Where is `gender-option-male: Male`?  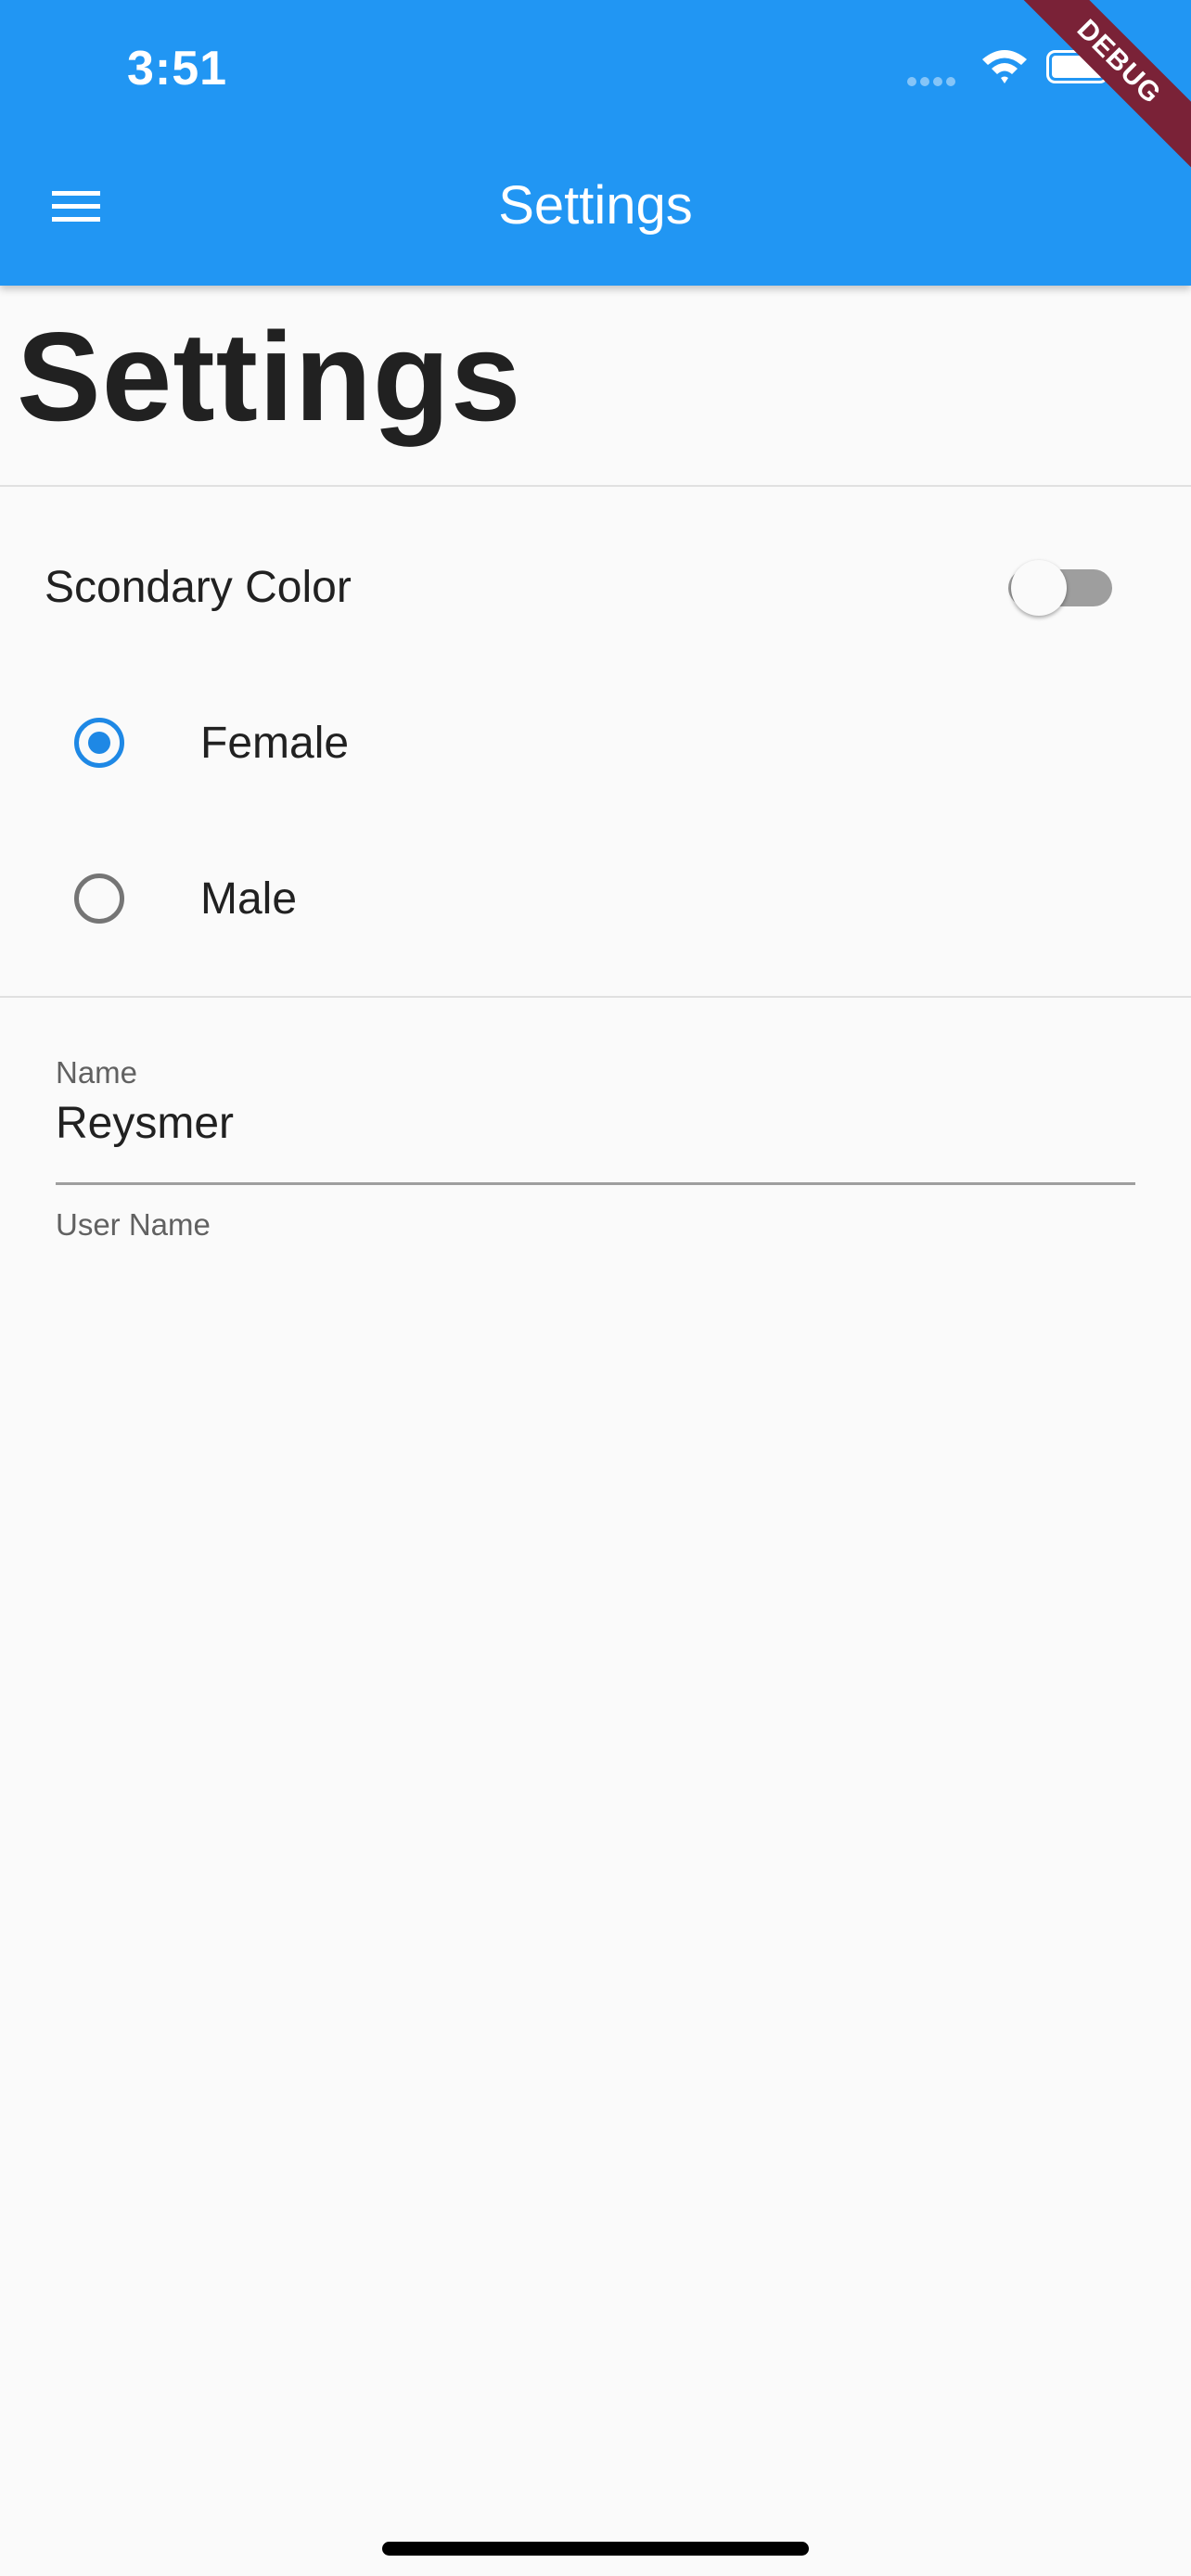 gender-option-male: Male is located at coordinates (595, 900).